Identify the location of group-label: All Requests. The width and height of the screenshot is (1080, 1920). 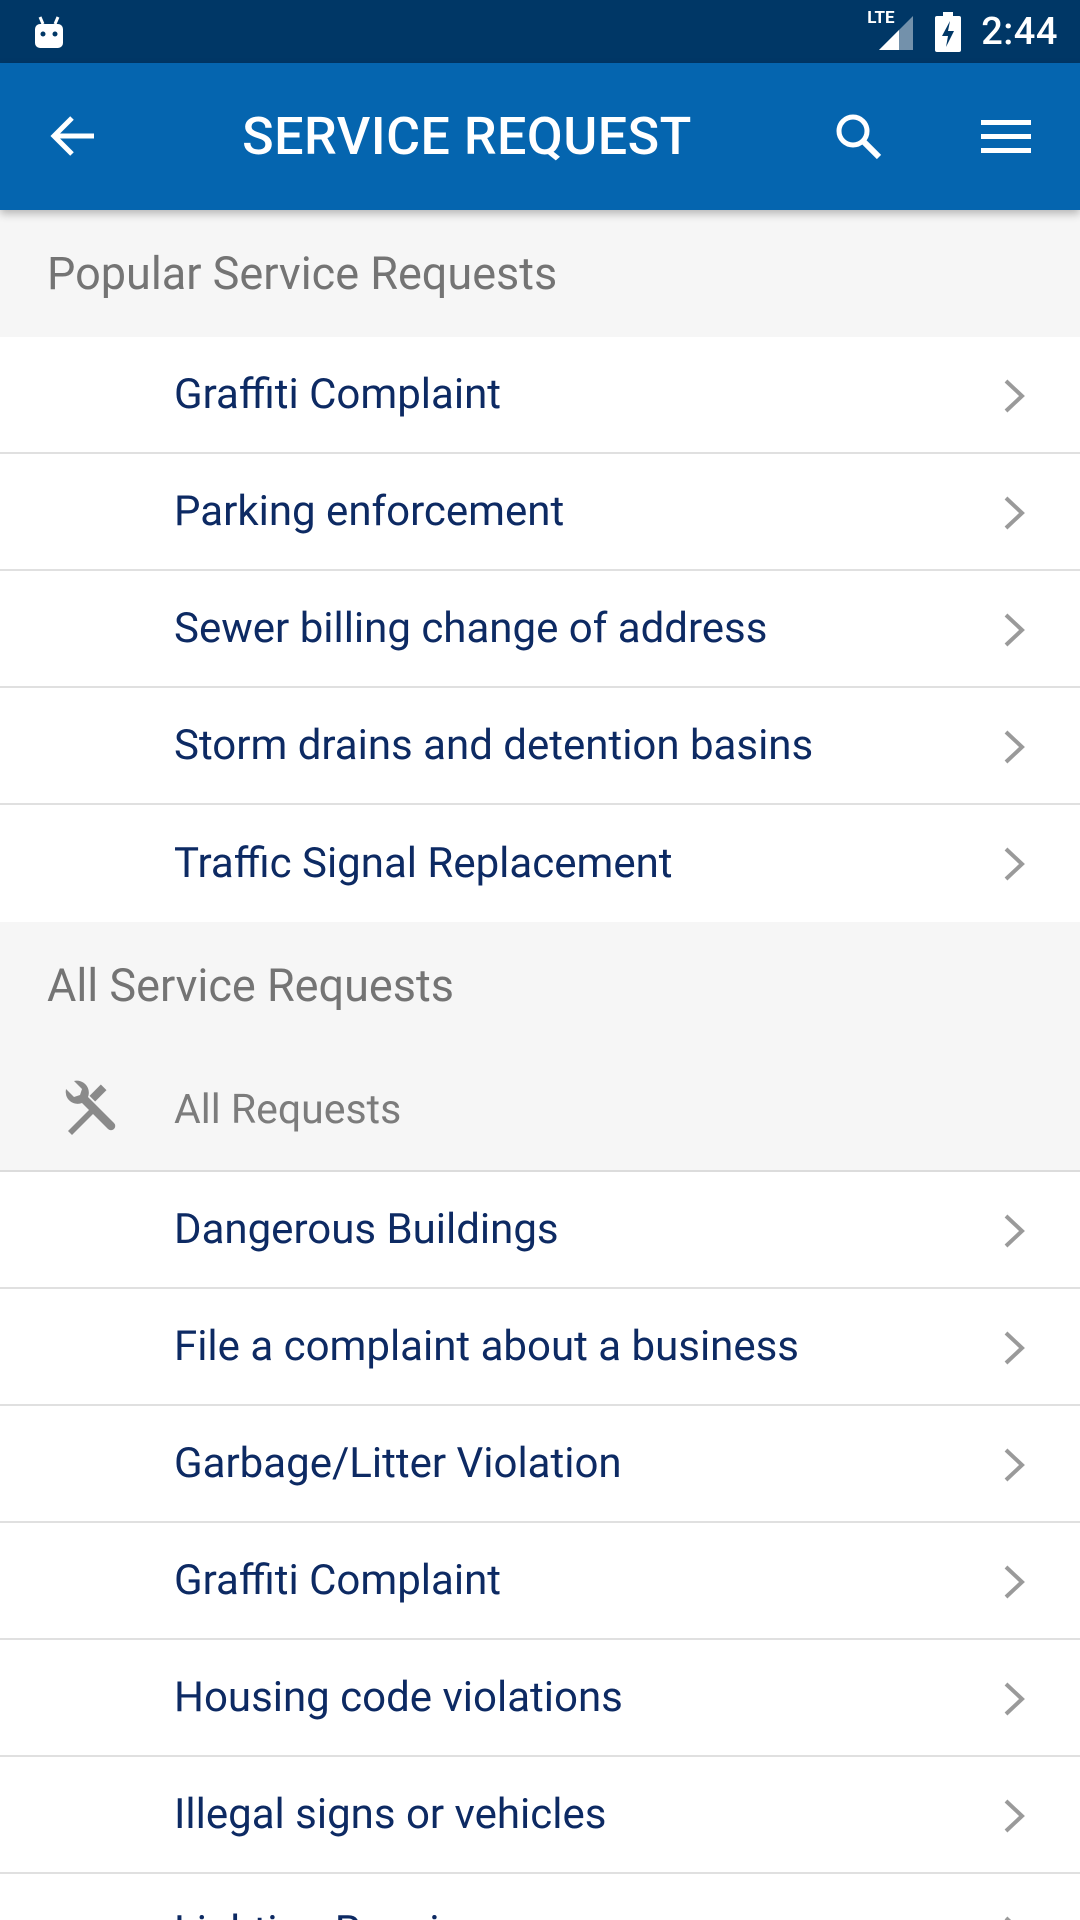
(288, 1109).